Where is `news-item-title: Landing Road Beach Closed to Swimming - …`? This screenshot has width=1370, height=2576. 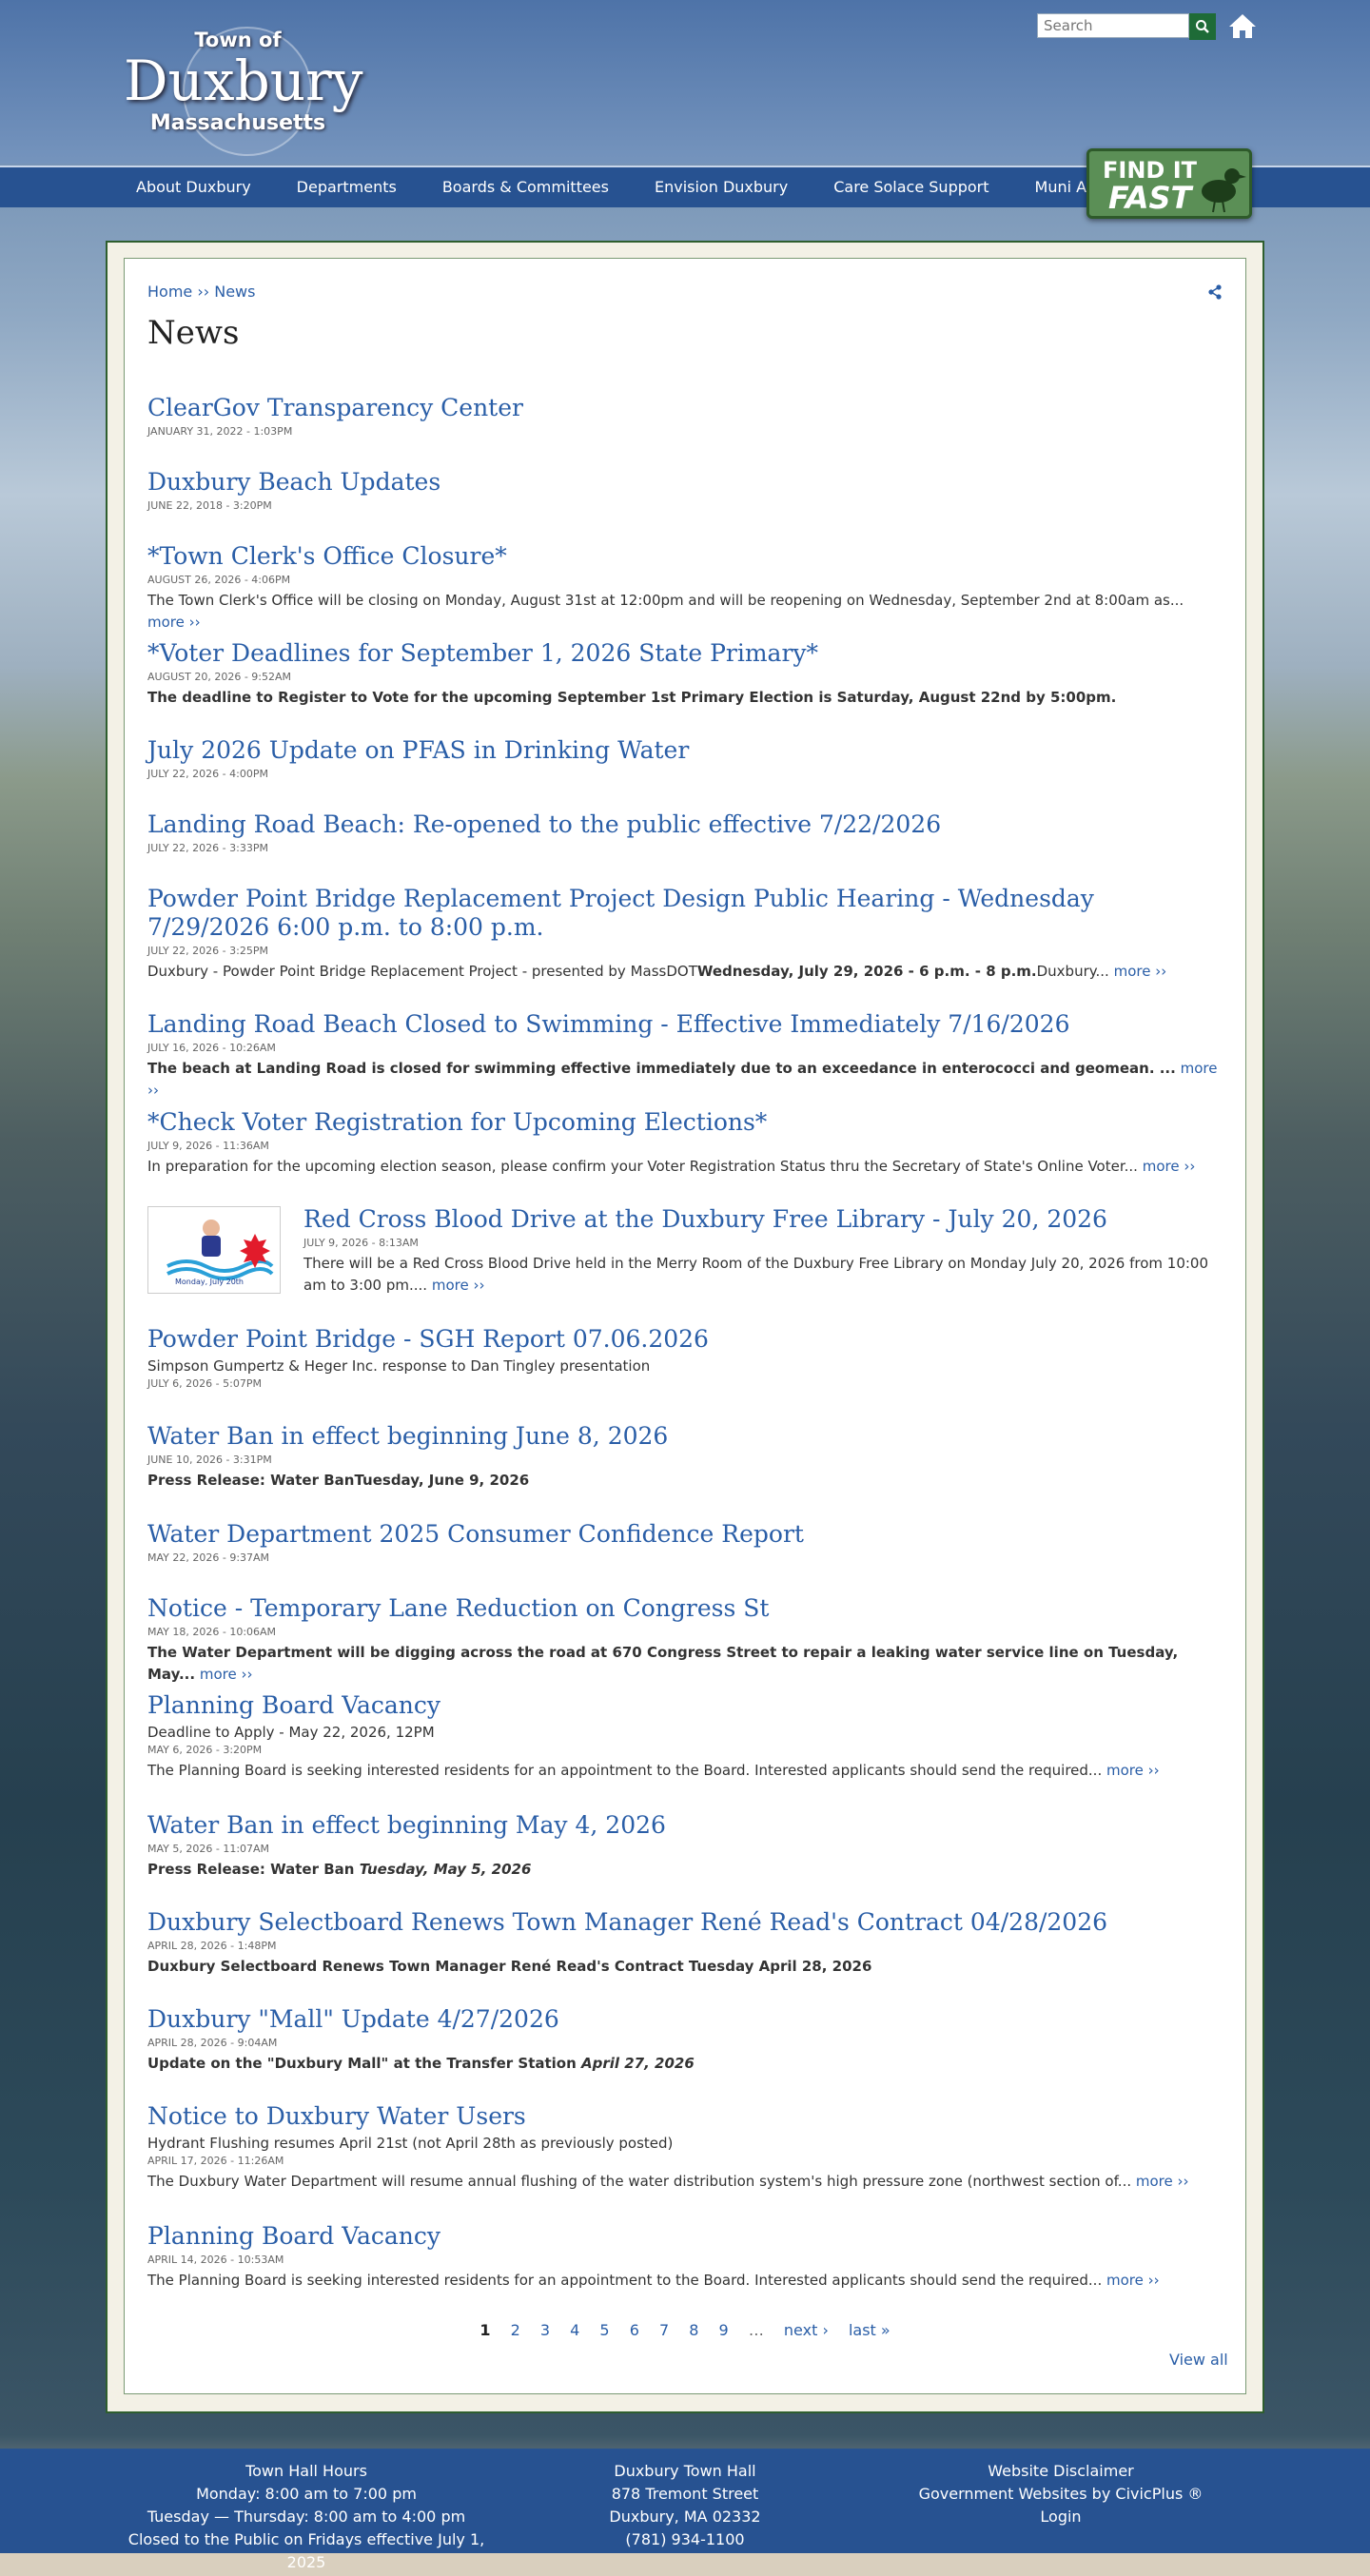
news-item-title: Landing Road Beach Closed to Swimming - … is located at coordinates (685, 1024).